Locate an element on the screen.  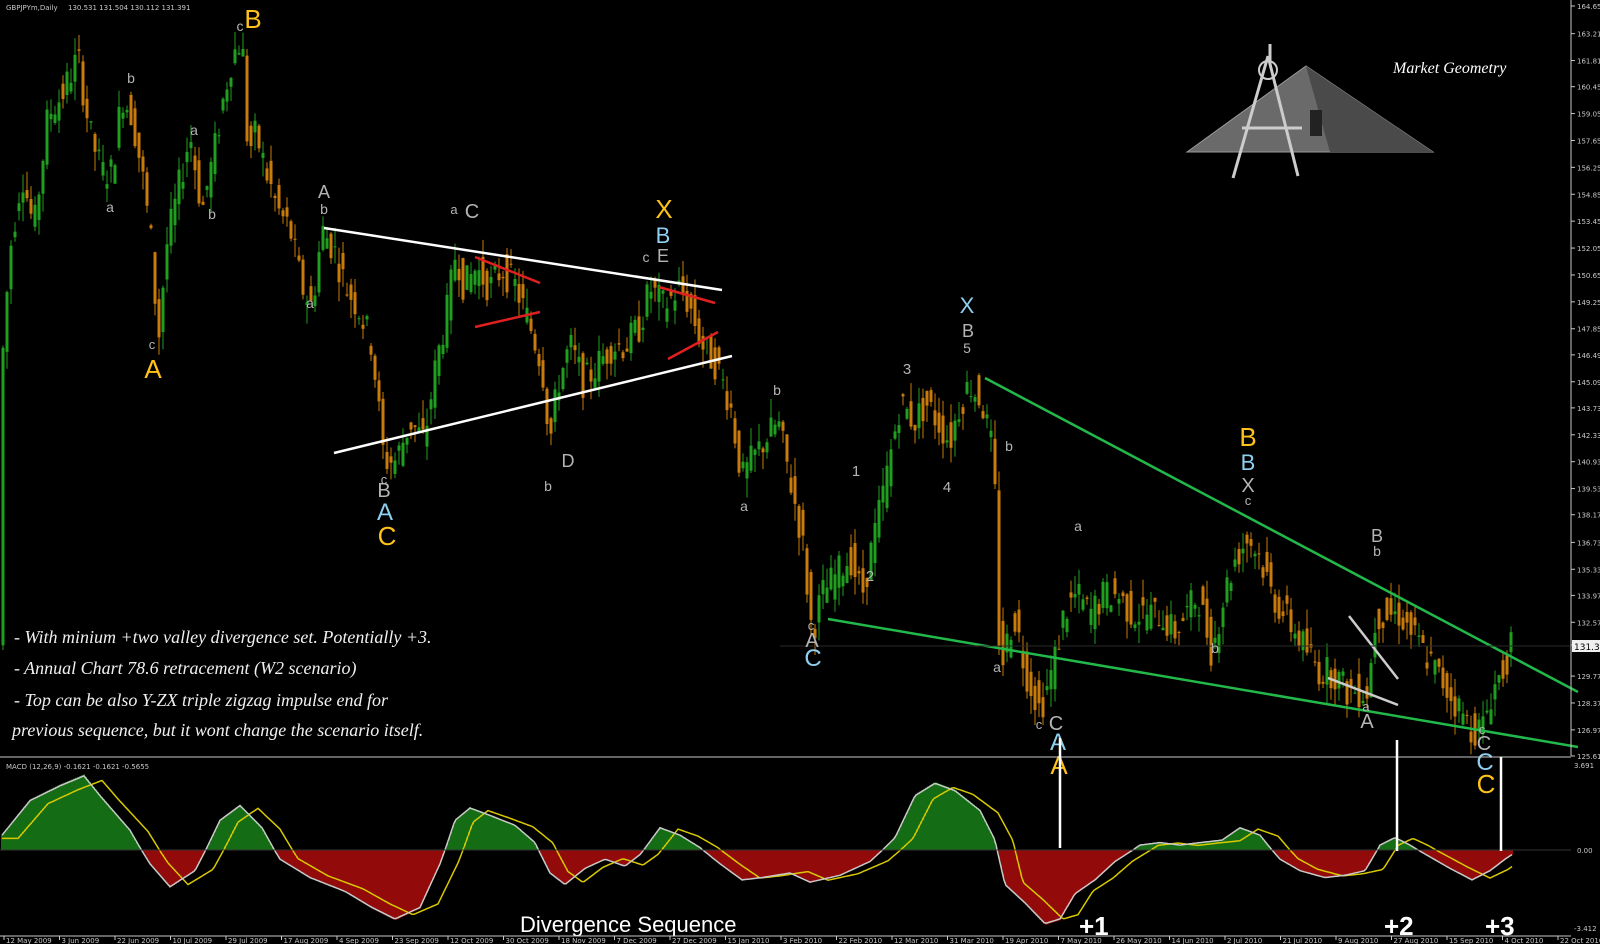
price-tick-label: 145.09 is located at coordinates (1588, 383).